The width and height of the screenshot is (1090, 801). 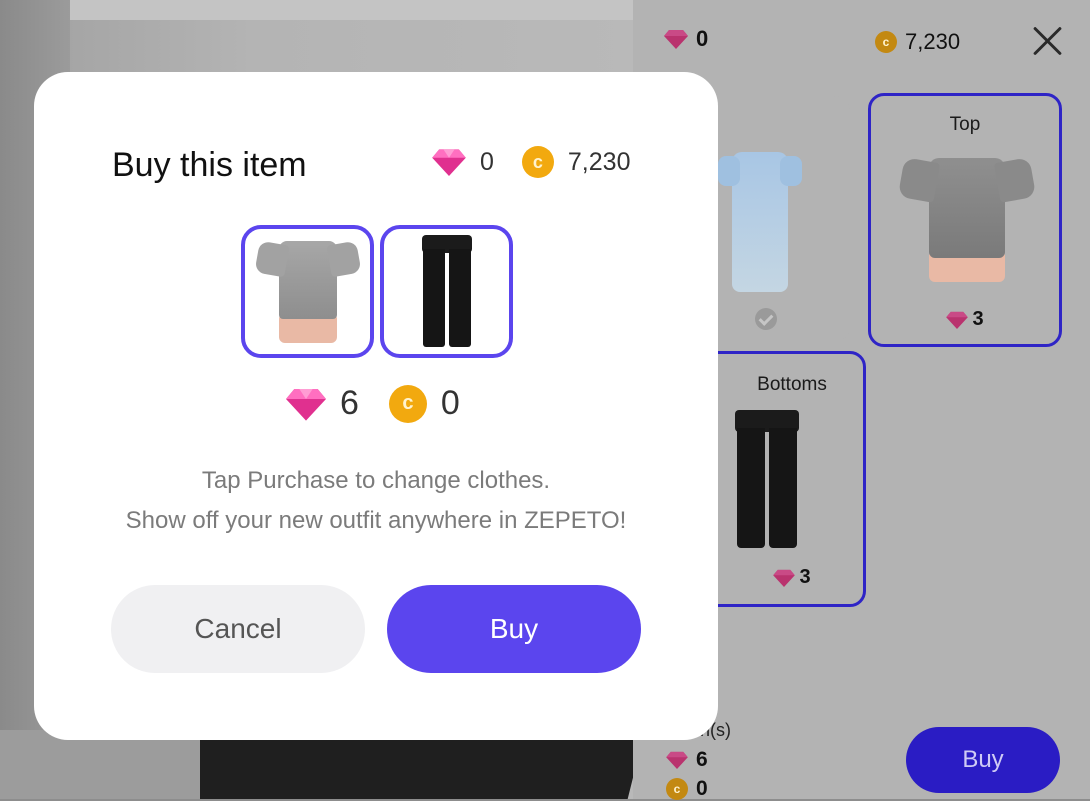 I want to click on item-card-top: Top 3, so click(x=965, y=220).